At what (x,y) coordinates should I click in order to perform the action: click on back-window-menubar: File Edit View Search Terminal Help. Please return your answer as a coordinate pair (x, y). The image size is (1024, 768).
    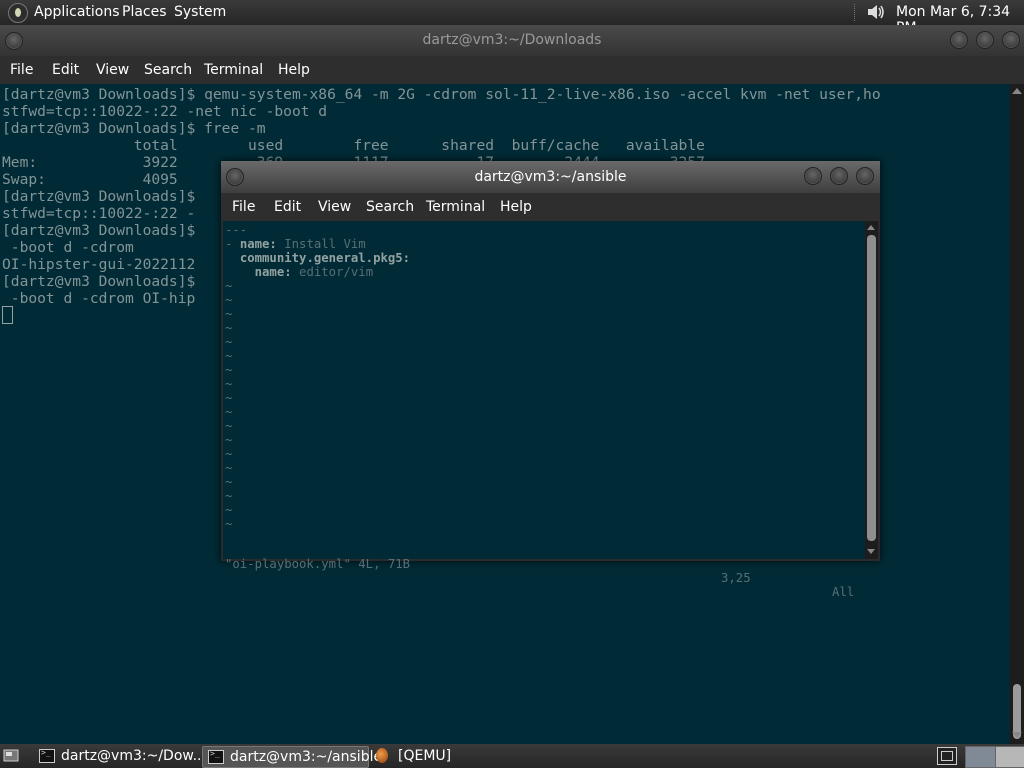
    Looking at the image, I should click on (512, 70).